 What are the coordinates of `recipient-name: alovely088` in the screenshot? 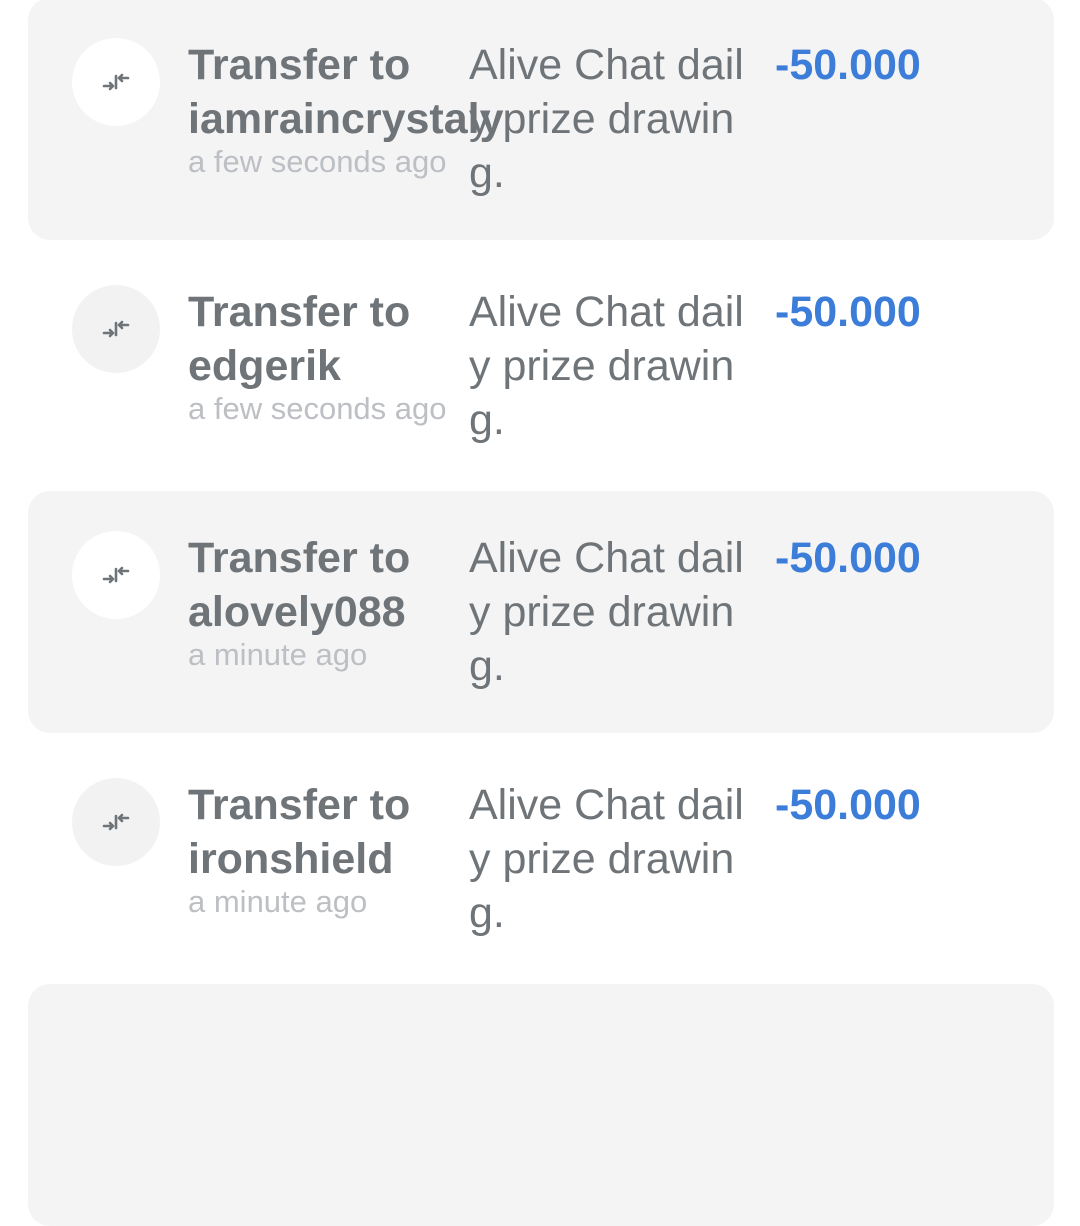 It's located at (297, 612).